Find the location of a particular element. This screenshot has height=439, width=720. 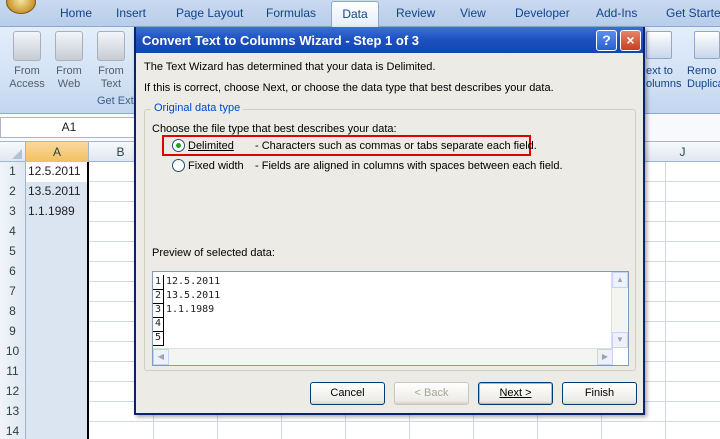

cell-a3: 1.1.1989 is located at coordinates (57, 212).